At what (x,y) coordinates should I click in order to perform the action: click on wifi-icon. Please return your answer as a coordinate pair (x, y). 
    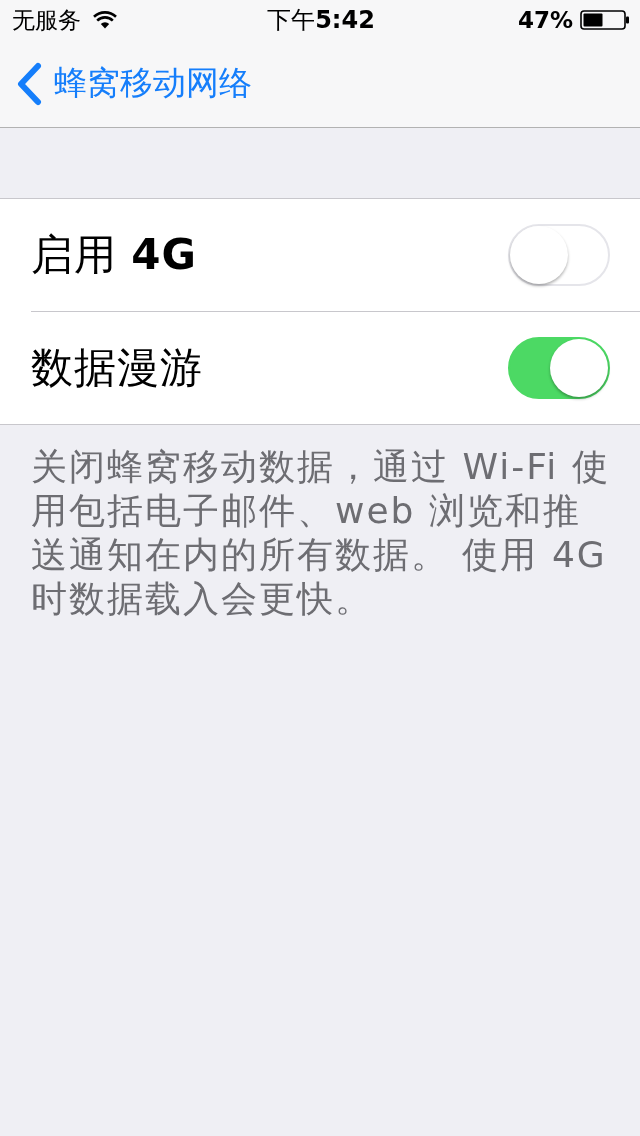
    Looking at the image, I should click on (105, 20).